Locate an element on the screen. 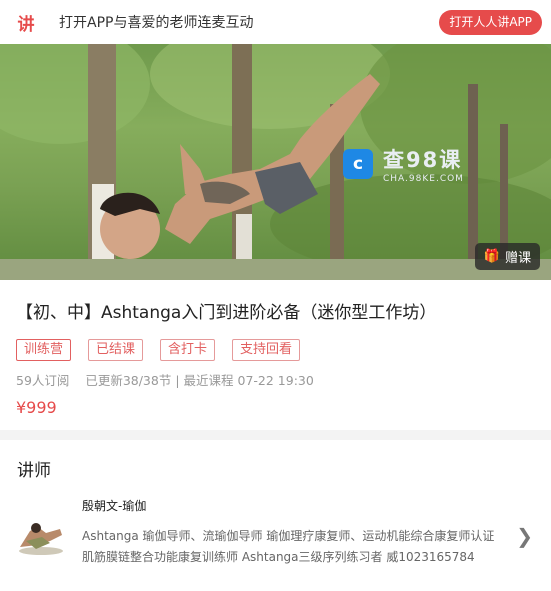 The width and height of the screenshot is (551, 591). update-progress: 已更新38/38节 is located at coordinates (128, 380).